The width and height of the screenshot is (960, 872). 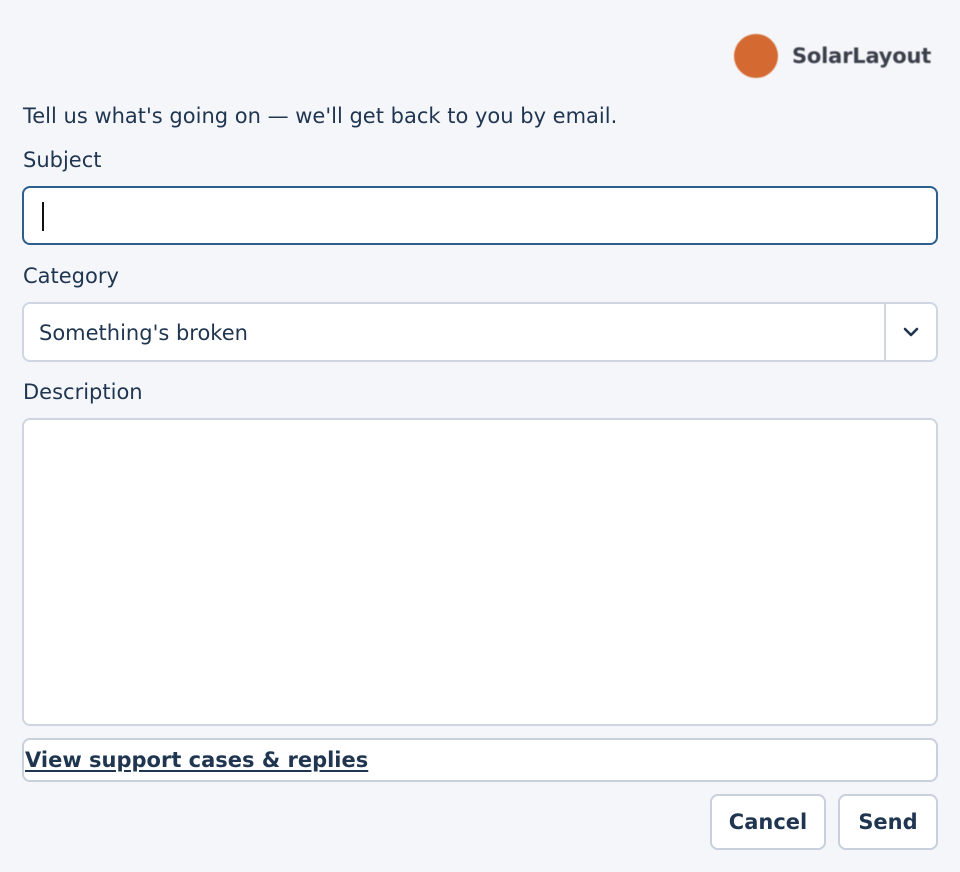 What do you see at coordinates (83, 392) in the screenshot?
I see `description-label: Description` at bounding box center [83, 392].